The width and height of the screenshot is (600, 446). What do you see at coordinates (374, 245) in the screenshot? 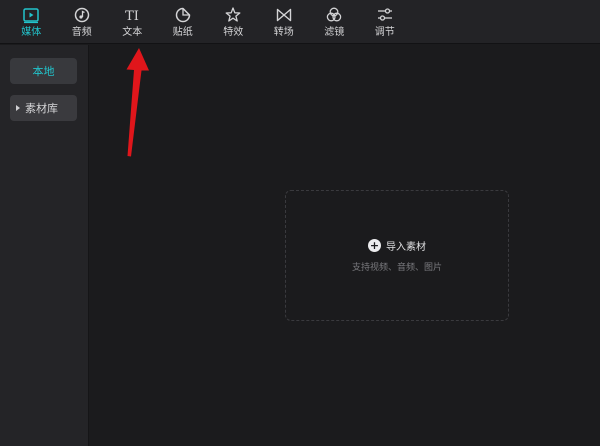
I see `plus-icon: +` at bounding box center [374, 245].